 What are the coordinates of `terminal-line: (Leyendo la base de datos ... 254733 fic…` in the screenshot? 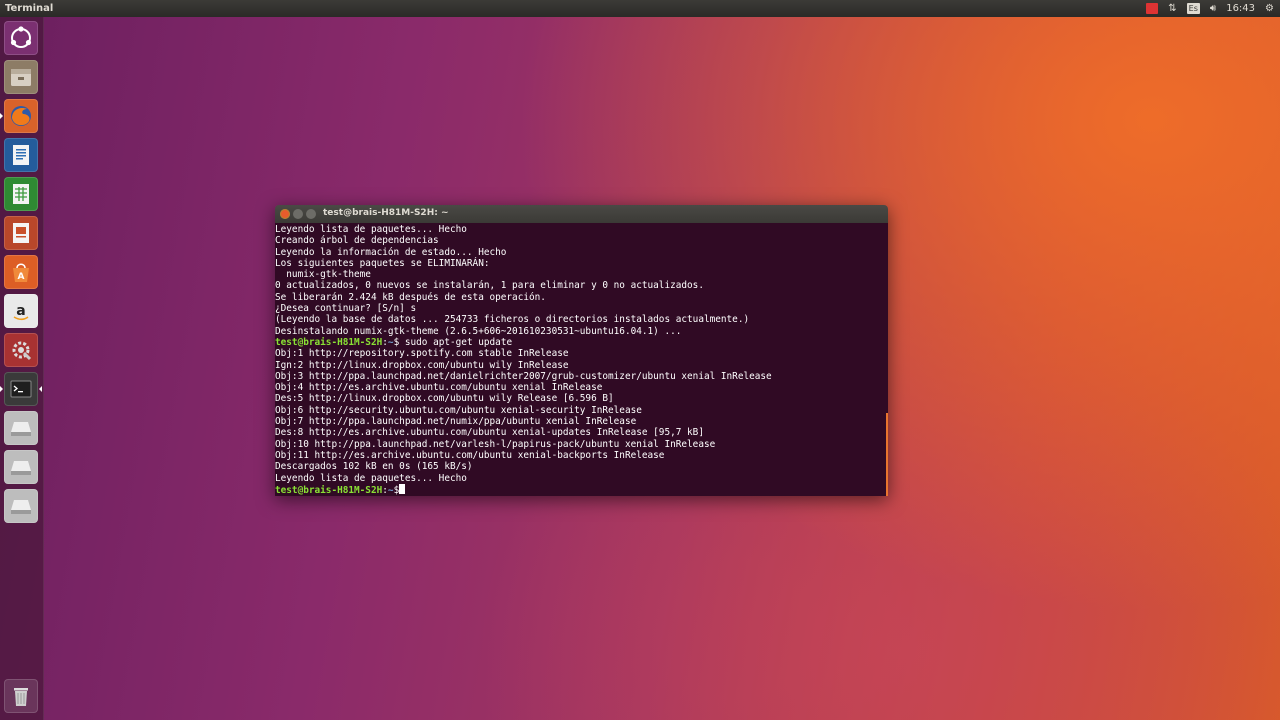 It's located at (512, 320).